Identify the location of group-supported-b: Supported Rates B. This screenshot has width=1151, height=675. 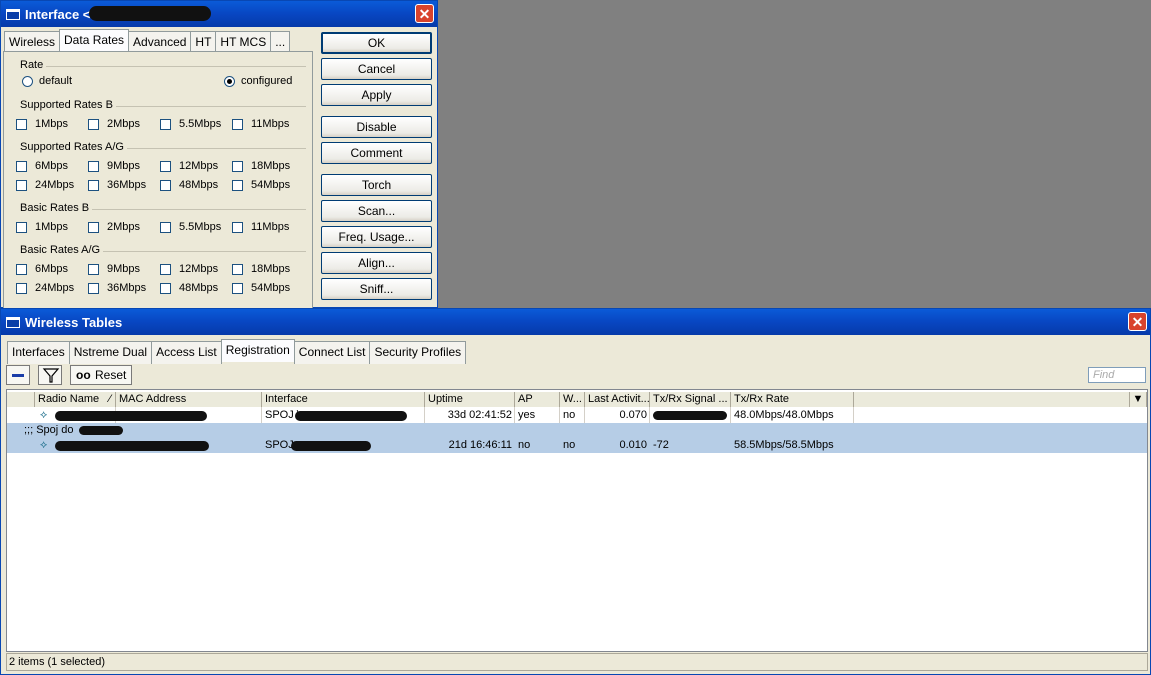
(158, 105).